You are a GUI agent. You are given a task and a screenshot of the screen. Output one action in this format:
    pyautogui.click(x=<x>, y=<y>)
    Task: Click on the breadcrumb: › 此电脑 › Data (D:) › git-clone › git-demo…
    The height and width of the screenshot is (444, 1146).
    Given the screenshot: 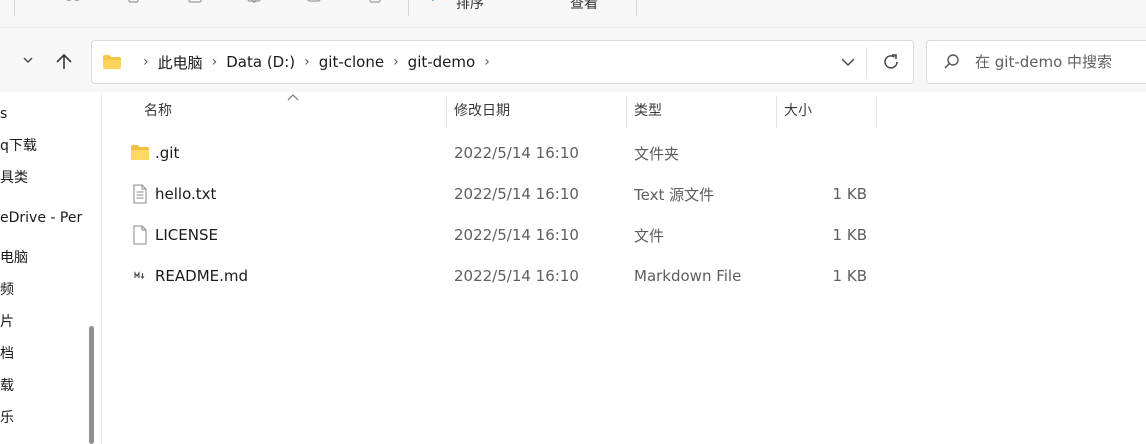 What is the action you would take?
    pyautogui.click(x=300, y=62)
    